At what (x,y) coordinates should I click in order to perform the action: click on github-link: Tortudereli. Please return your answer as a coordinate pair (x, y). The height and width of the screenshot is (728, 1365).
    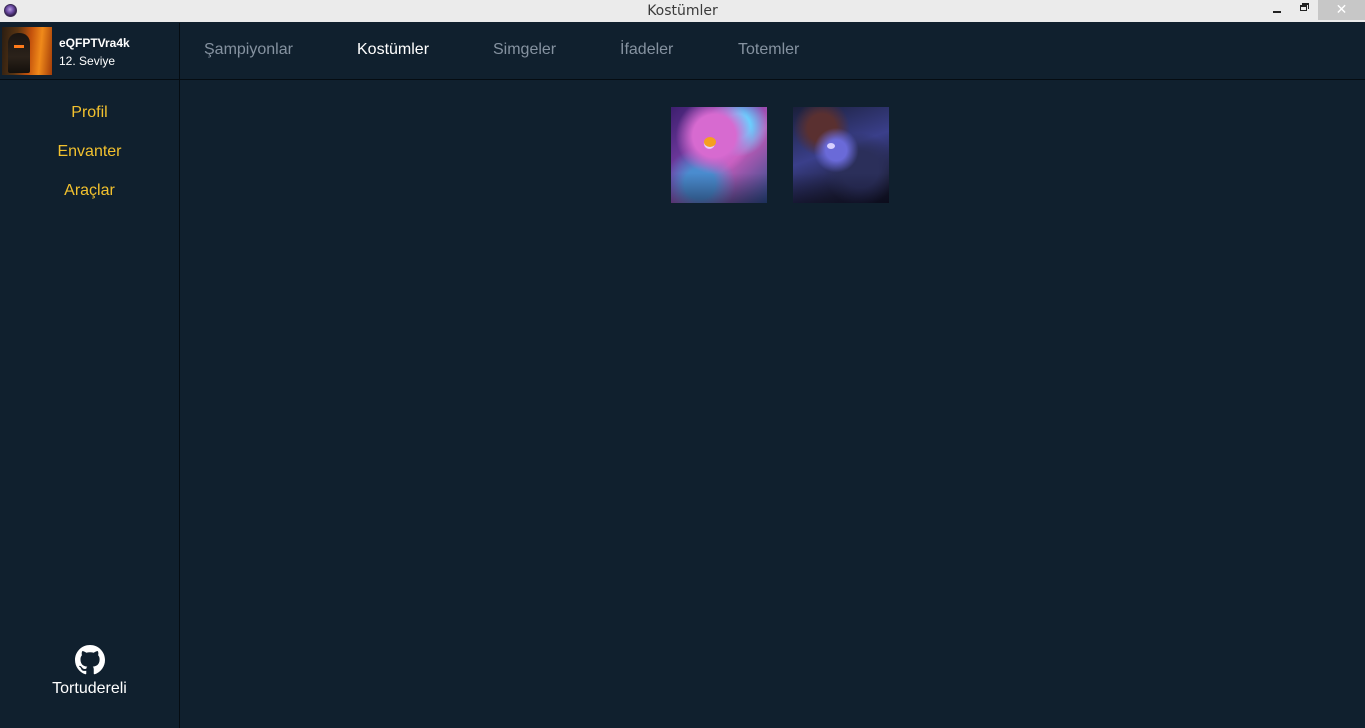
    Looking at the image, I should click on (89, 671).